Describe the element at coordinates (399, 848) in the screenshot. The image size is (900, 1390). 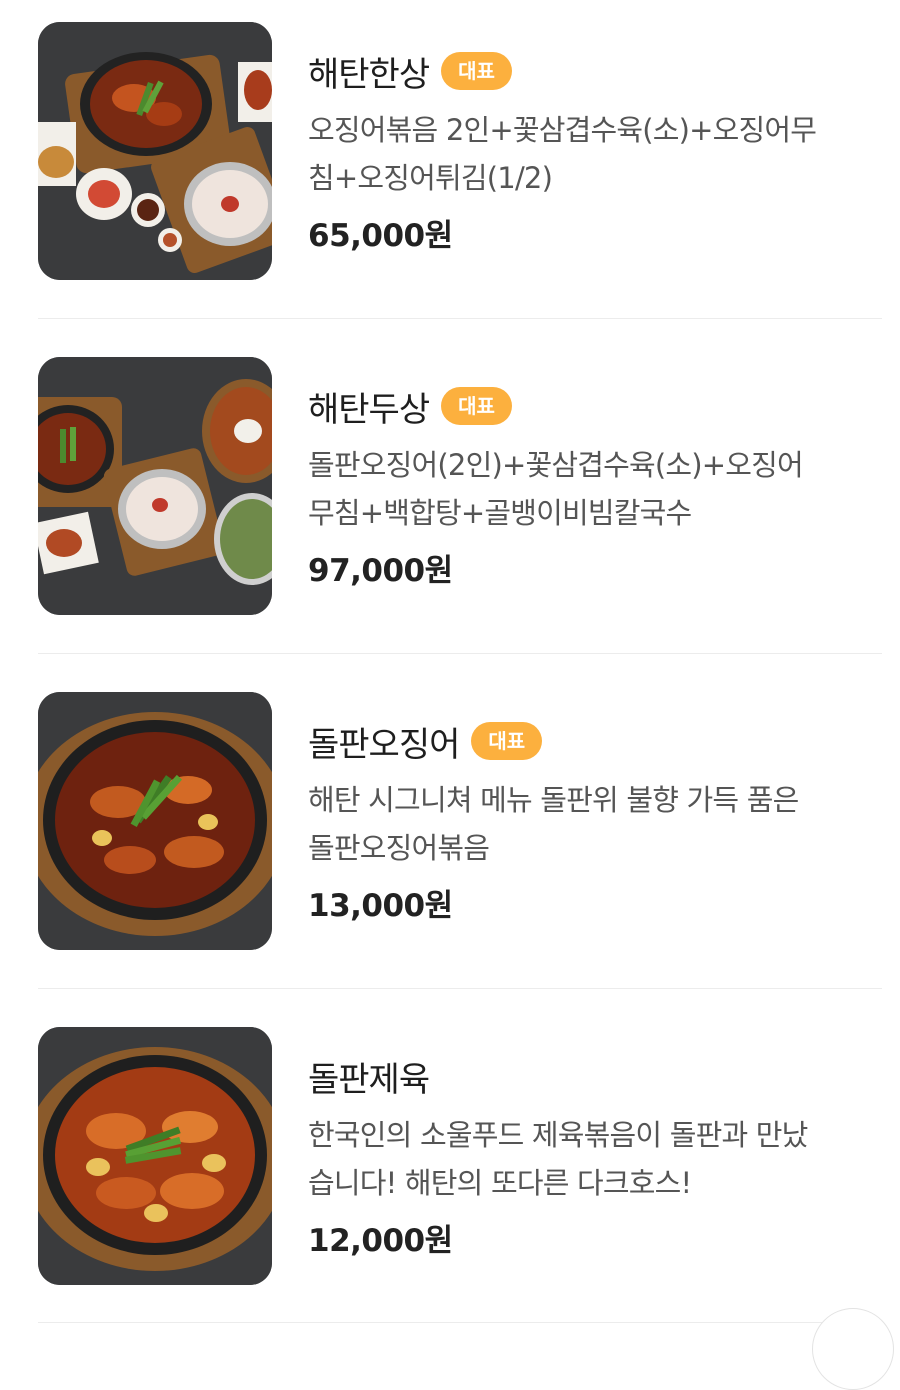
I see `description-line: 돌판오징어볶음` at that location.